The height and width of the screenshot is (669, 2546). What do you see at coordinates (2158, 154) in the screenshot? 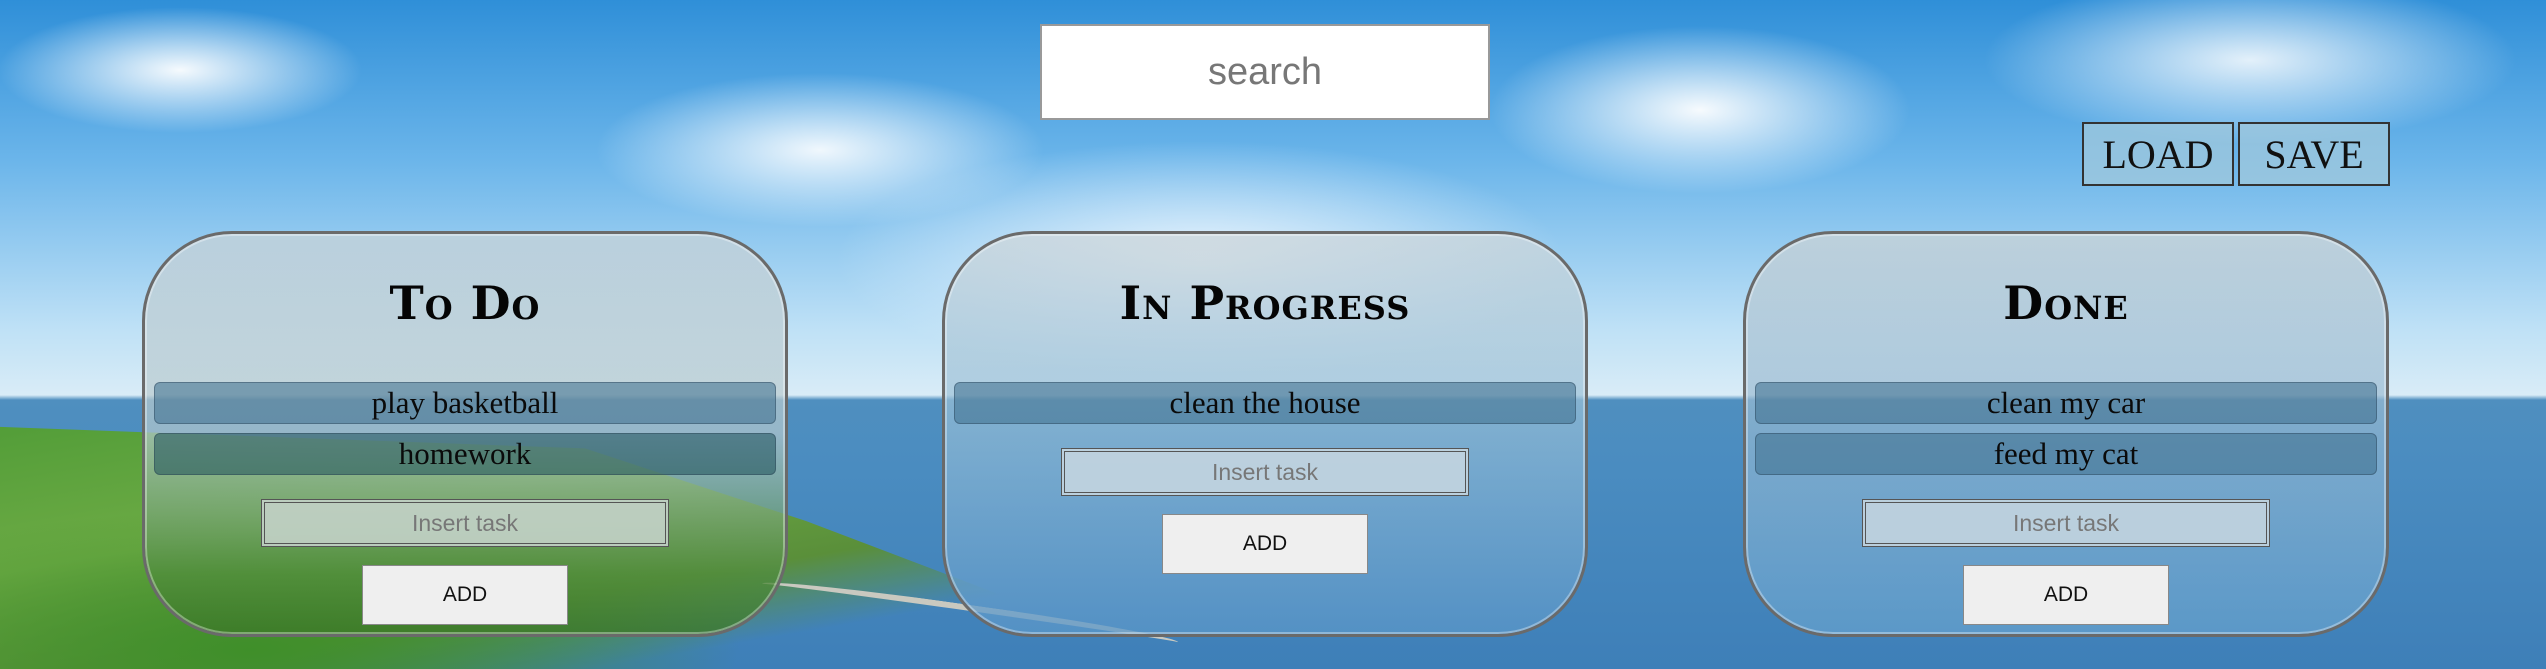
I see `load-button: LOAD` at bounding box center [2158, 154].